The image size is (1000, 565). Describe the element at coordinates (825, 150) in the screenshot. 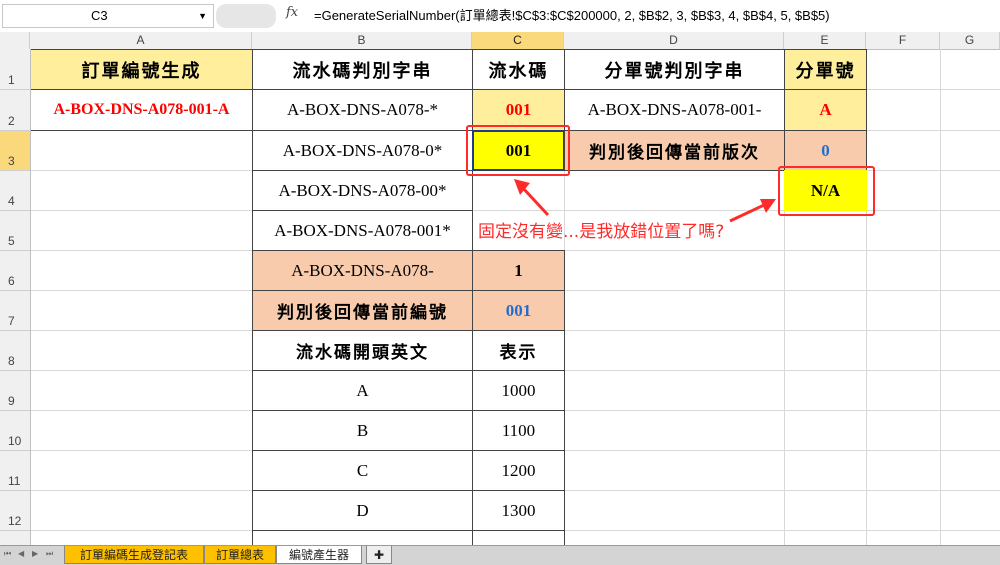

I see `cell-e3: 0` at that location.